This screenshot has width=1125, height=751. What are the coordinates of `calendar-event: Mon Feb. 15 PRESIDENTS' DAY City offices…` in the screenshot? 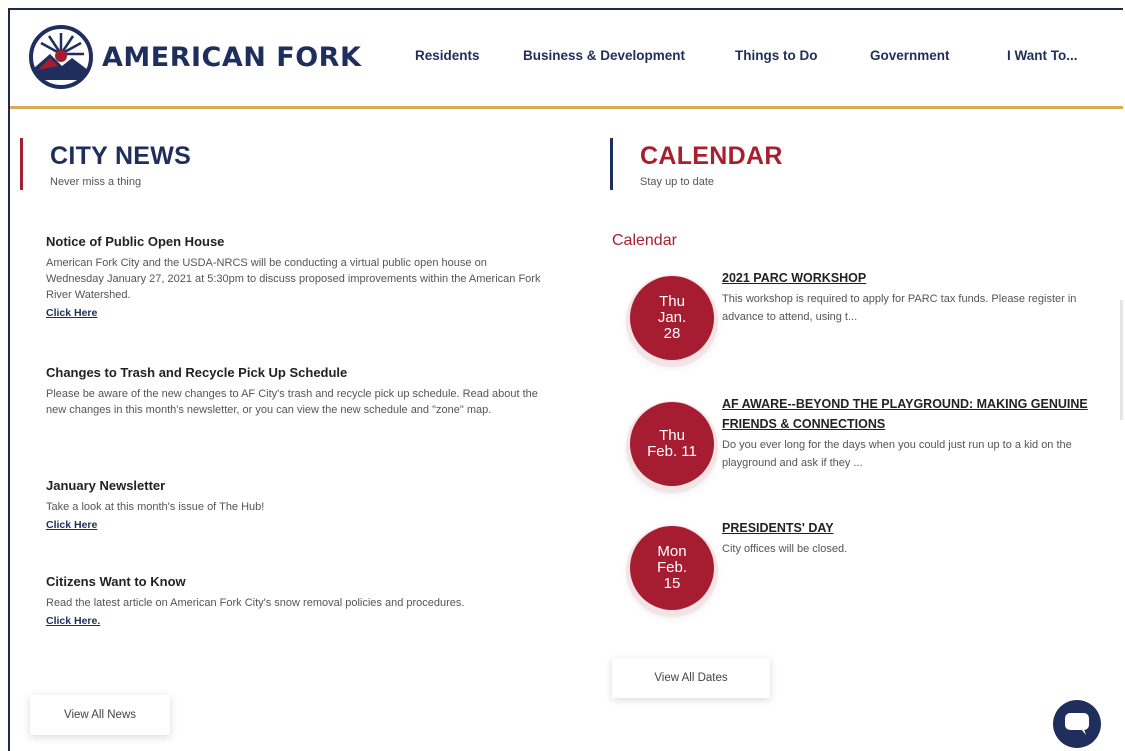 It's located at (870, 568).